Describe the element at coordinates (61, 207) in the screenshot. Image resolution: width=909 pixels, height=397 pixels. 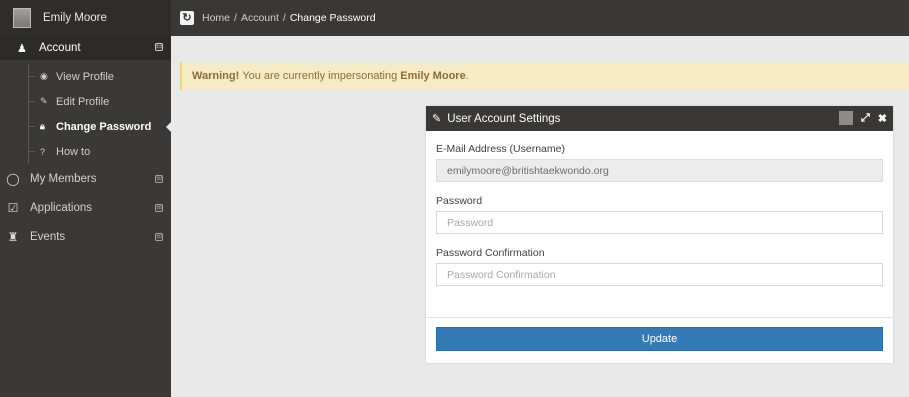
I see `sidebar-item-label: Applications` at that location.